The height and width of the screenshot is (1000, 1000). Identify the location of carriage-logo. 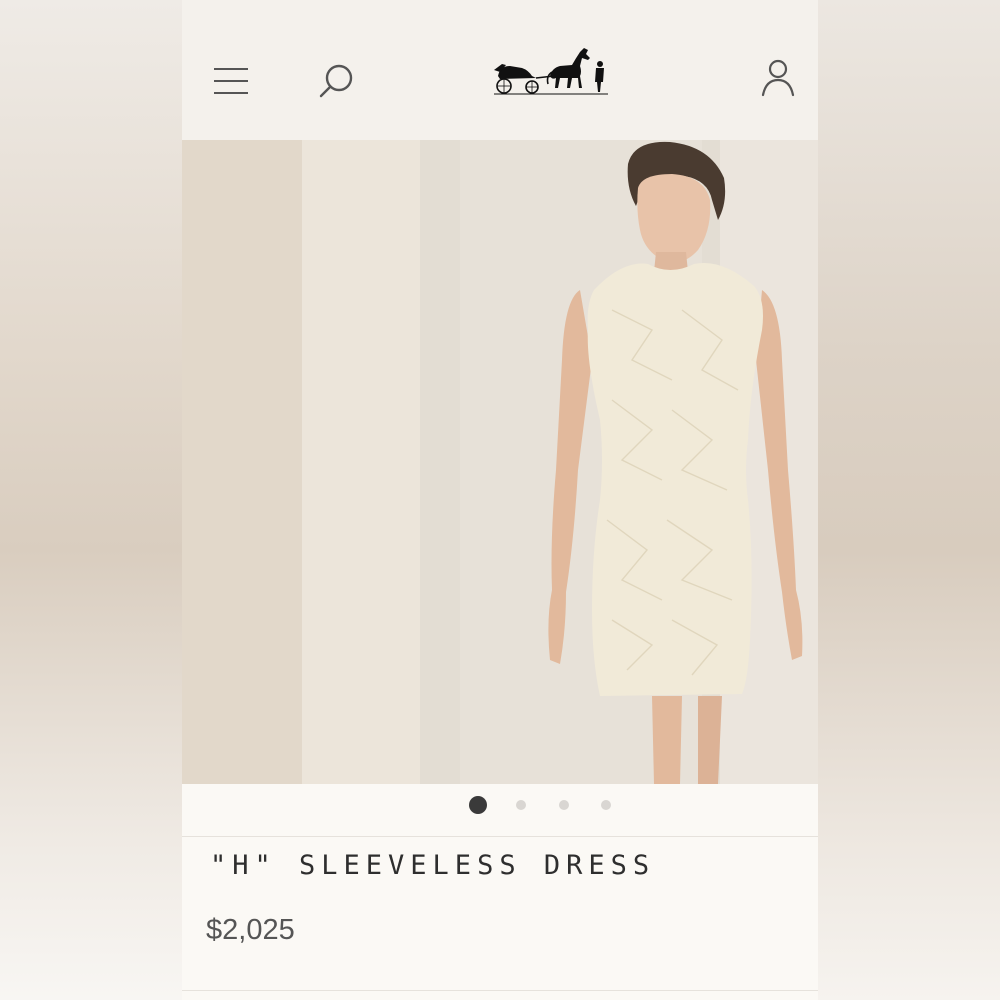
(552, 70).